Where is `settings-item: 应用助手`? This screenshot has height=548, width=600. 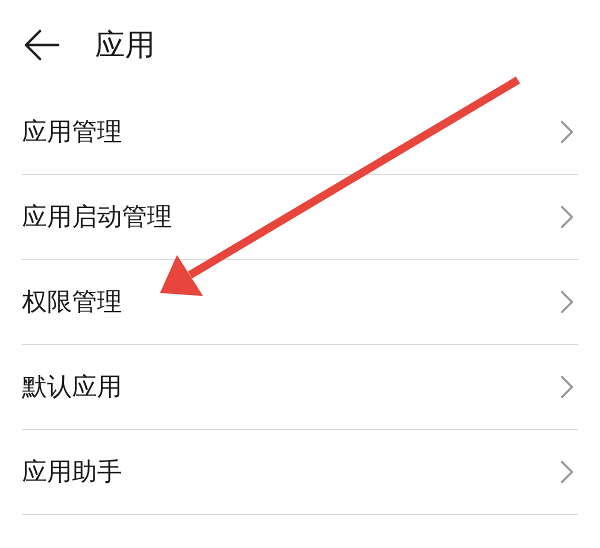 settings-item: 应用助手 is located at coordinates (300, 472).